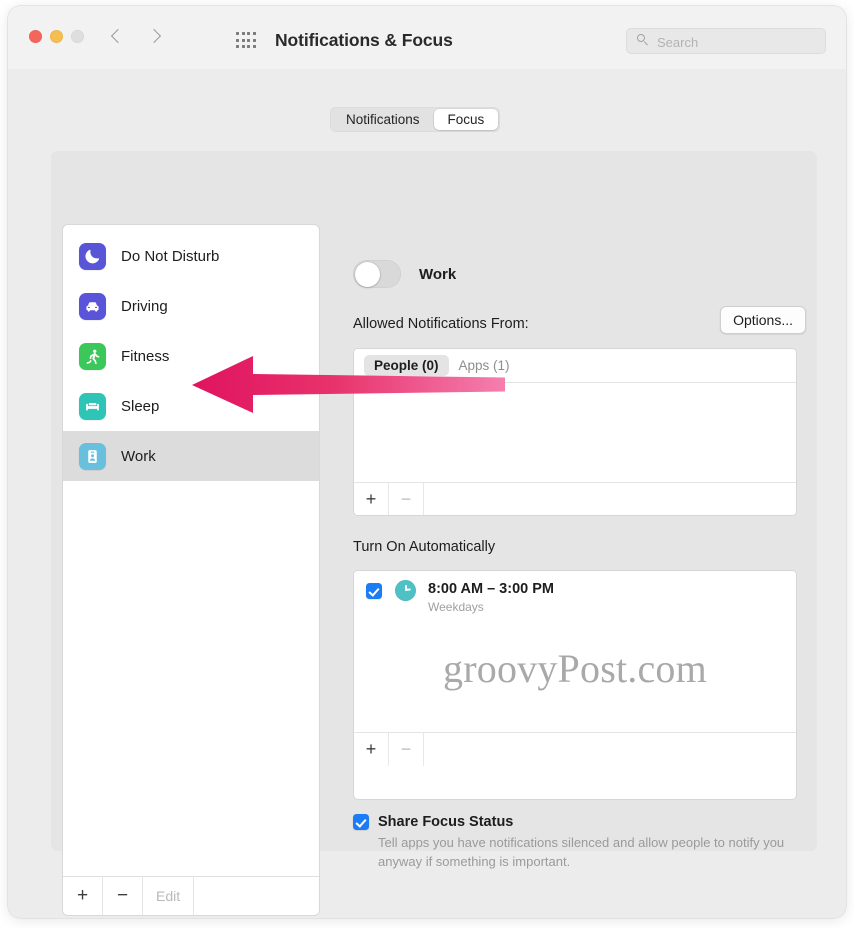 This screenshot has width=854, height=928. Describe the element at coordinates (406, 749) in the screenshot. I see `remove-schedule-button: −` at that location.